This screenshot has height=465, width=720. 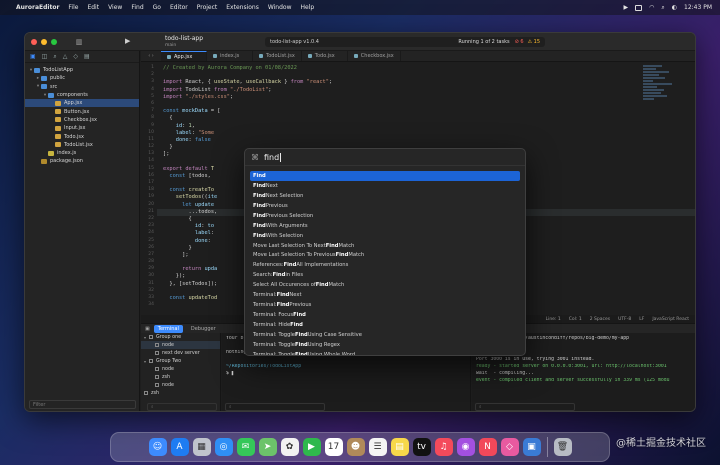 I want to click on command-result-item: Find, so click(x=385, y=176).